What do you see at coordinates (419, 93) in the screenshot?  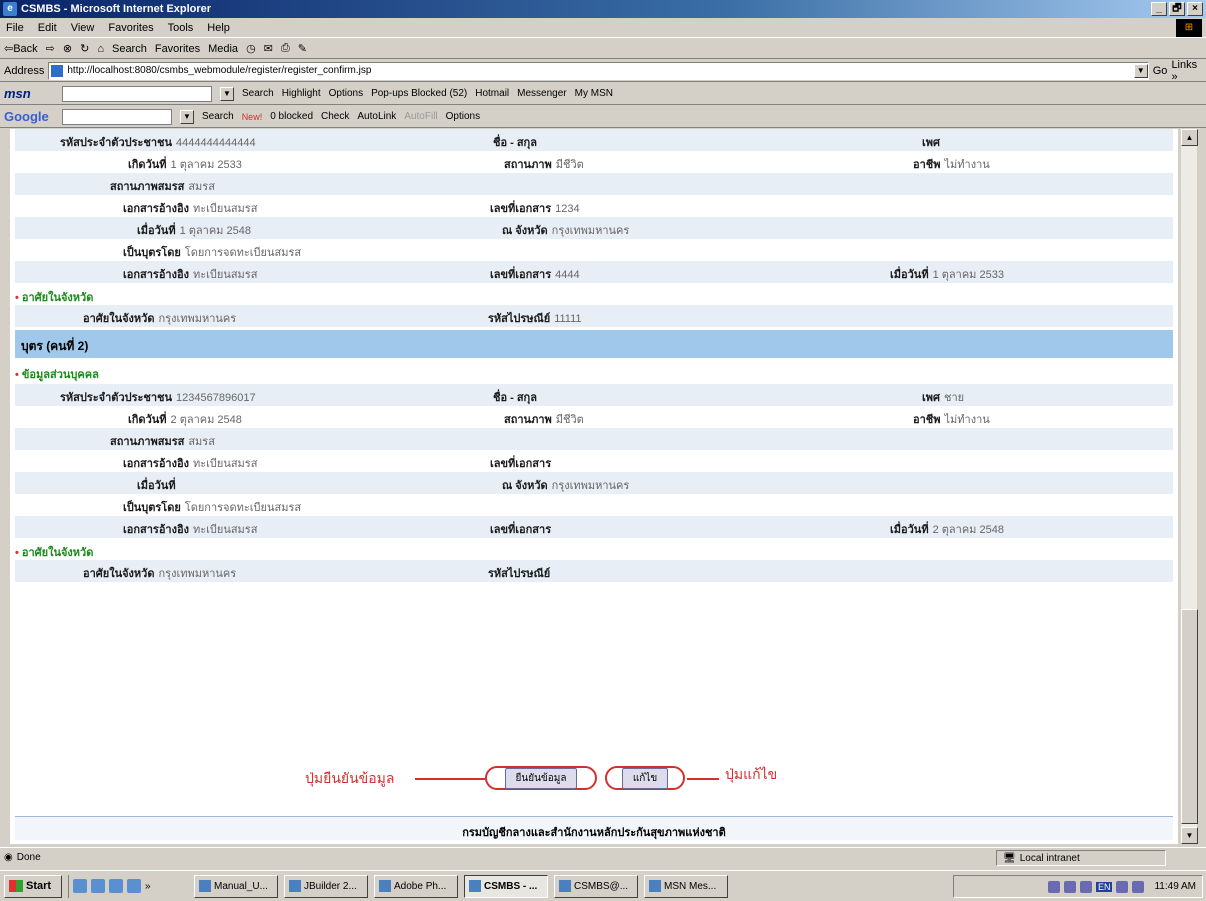 I see `msn-popups-button: Pop-ups Blocked (52)` at bounding box center [419, 93].